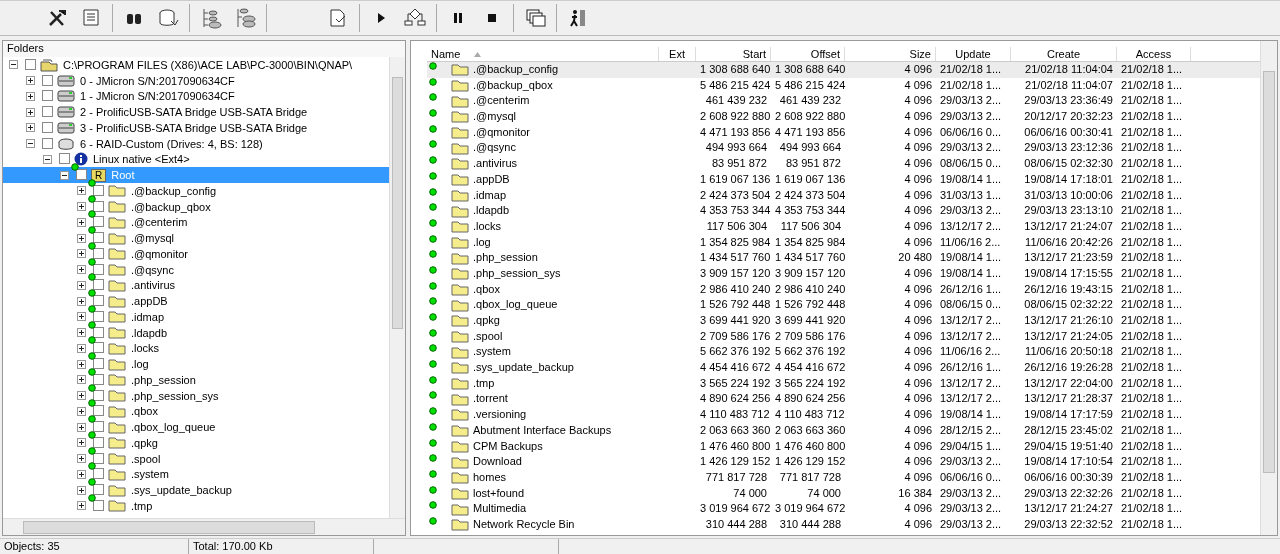 Image resolution: width=1280 pixels, height=554 pixels. Describe the element at coordinates (196, 427) in the screenshot. I see `tree-item: .qbox_log_queue` at that location.